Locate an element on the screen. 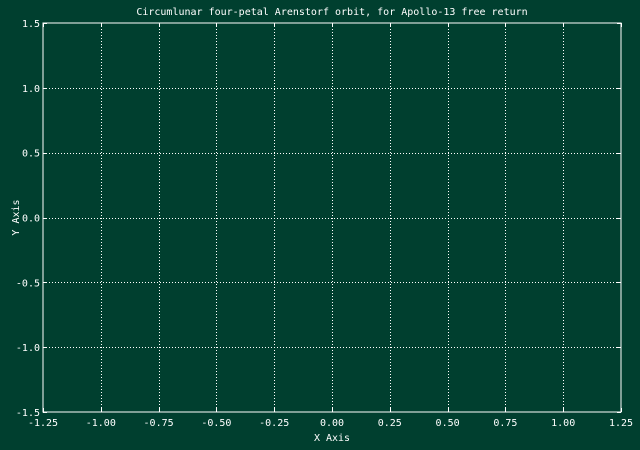  y-tick-label: -0.5 is located at coordinates (28, 283).